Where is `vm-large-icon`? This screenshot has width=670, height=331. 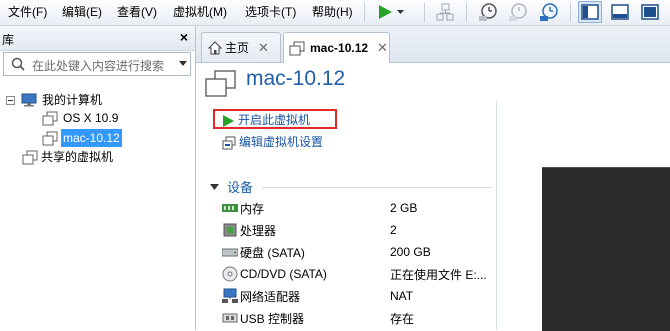 vm-large-icon is located at coordinates (220, 83).